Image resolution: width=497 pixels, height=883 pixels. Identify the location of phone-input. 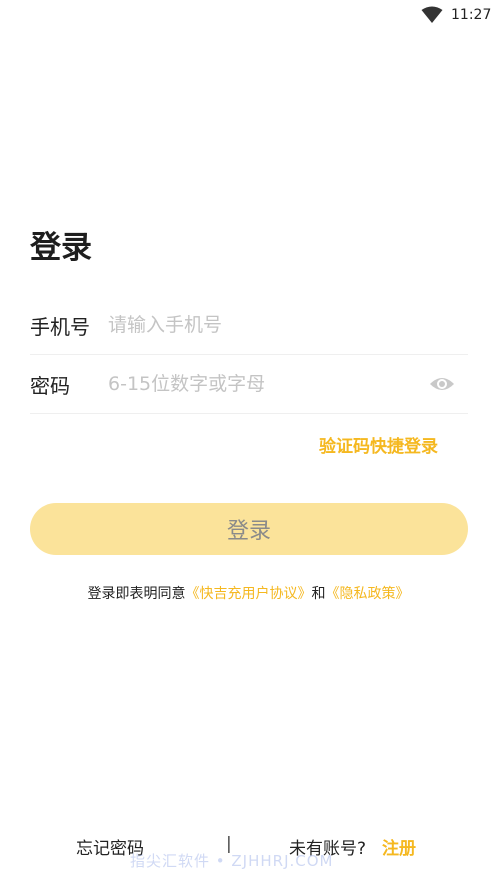
(263, 325).